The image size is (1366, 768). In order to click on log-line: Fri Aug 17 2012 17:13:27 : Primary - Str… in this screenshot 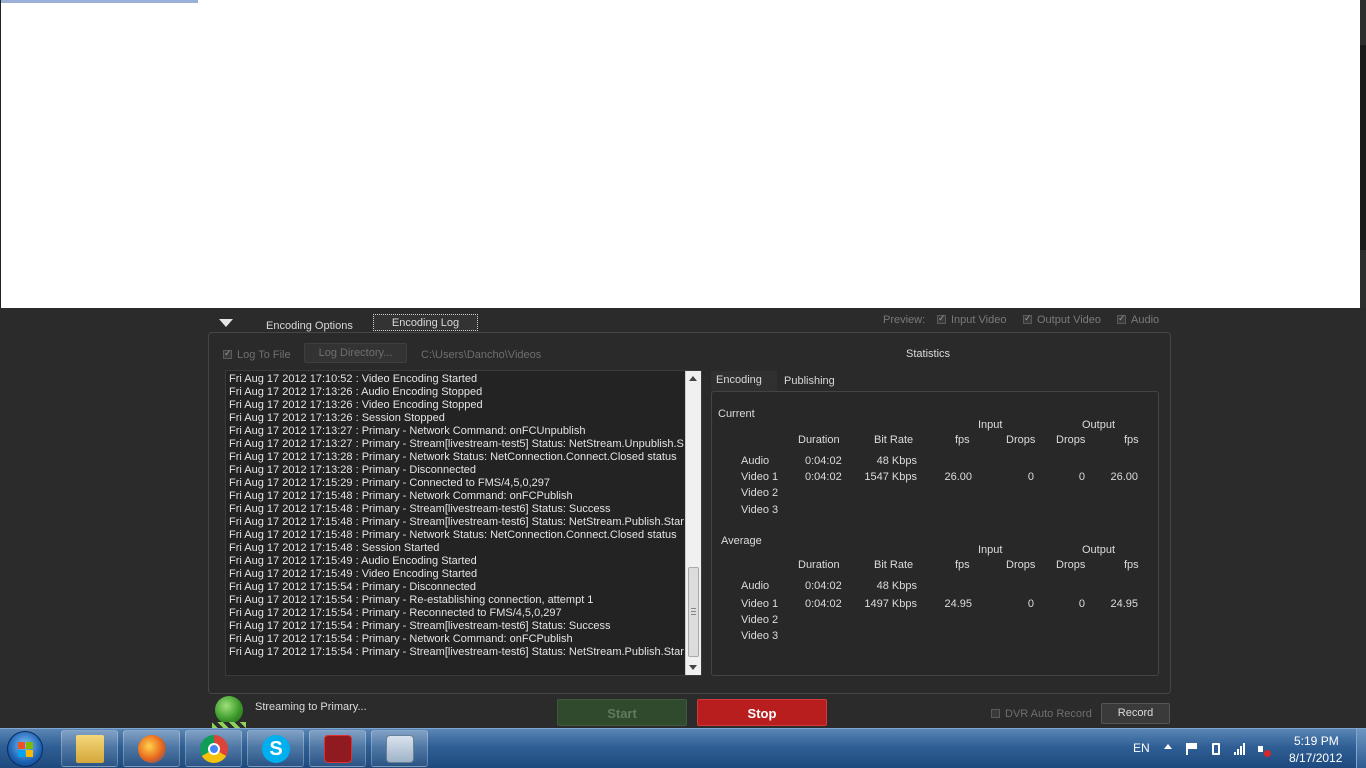, I will do `click(456, 444)`.